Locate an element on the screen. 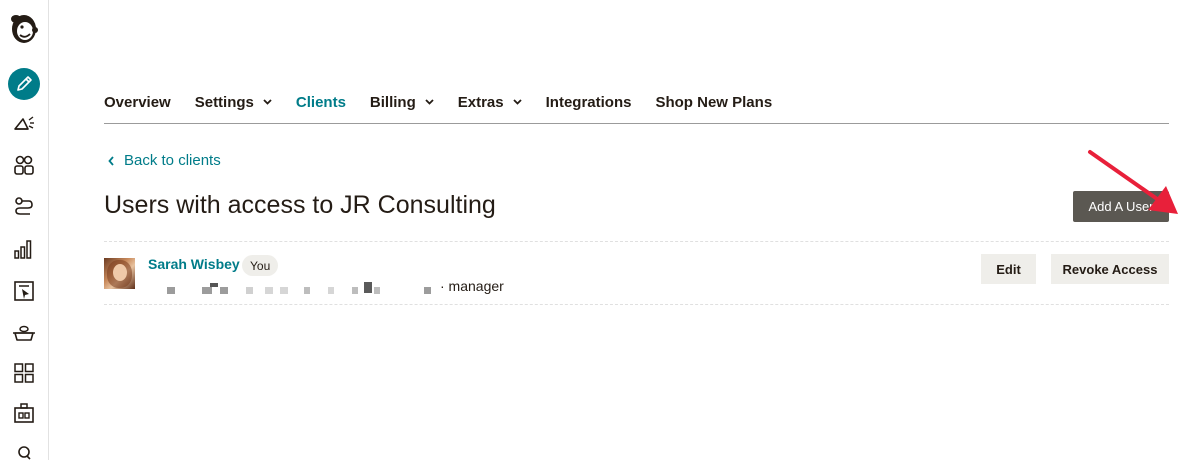 This screenshot has height=460, width=1195. add-user-button: Add A User is located at coordinates (1121, 206).